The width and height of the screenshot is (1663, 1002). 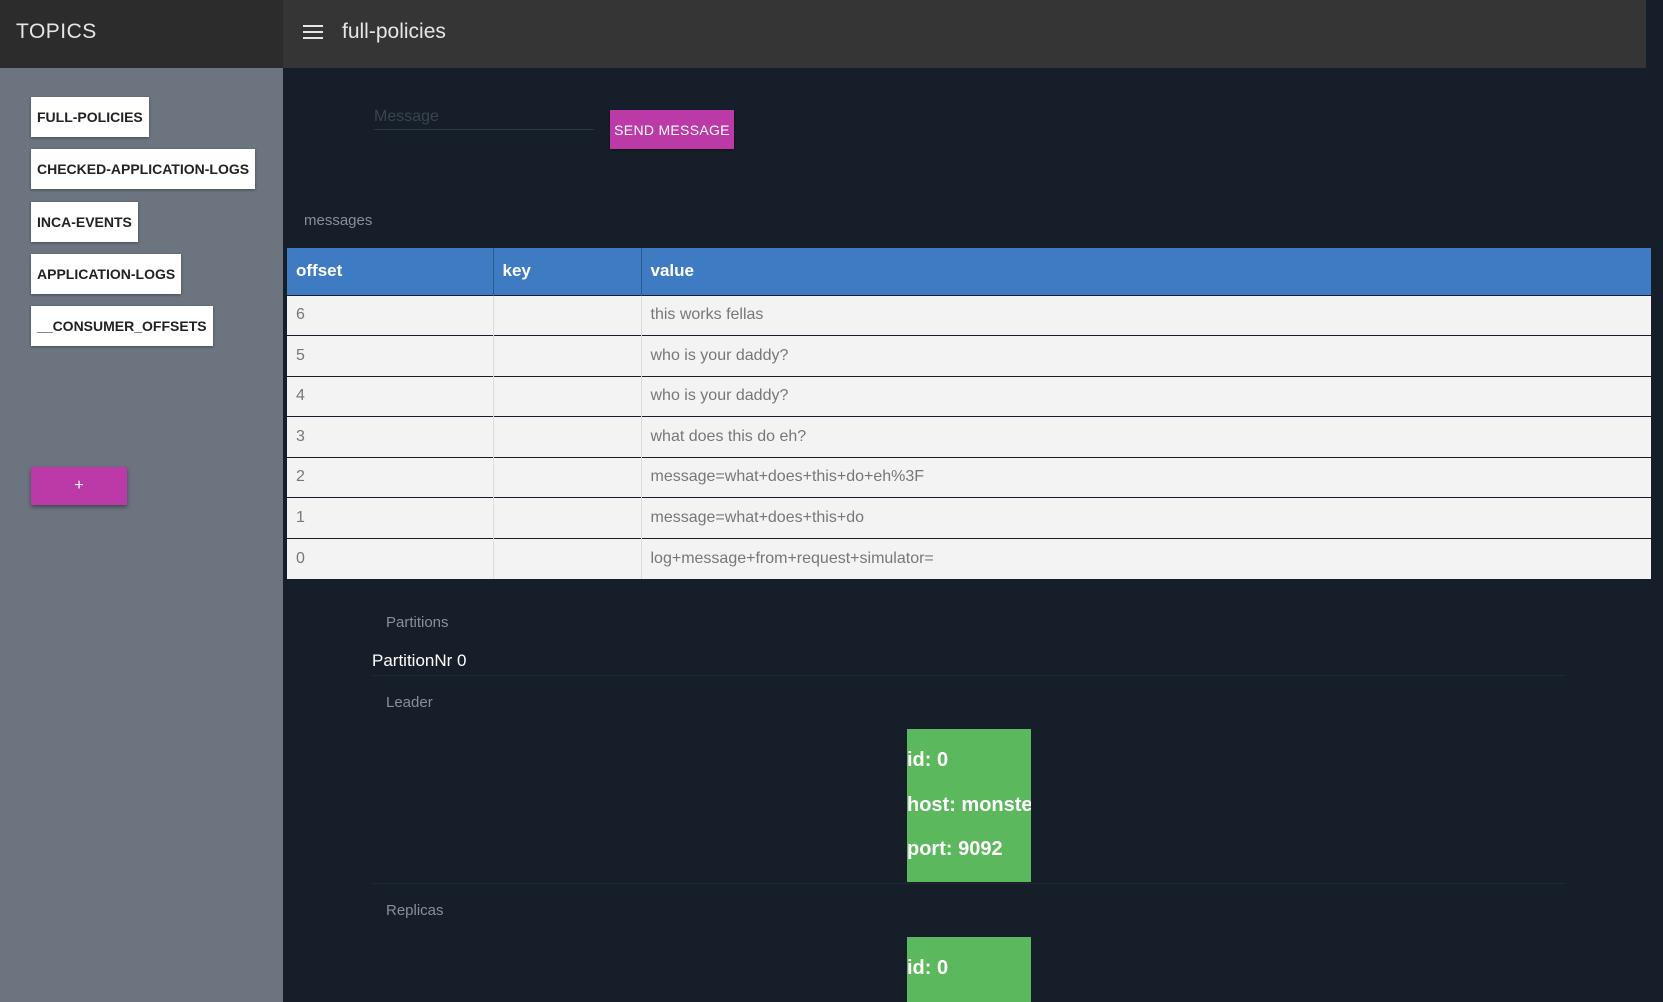 What do you see at coordinates (1146, 271) in the screenshot?
I see `column-header-value: value` at bounding box center [1146, 271].